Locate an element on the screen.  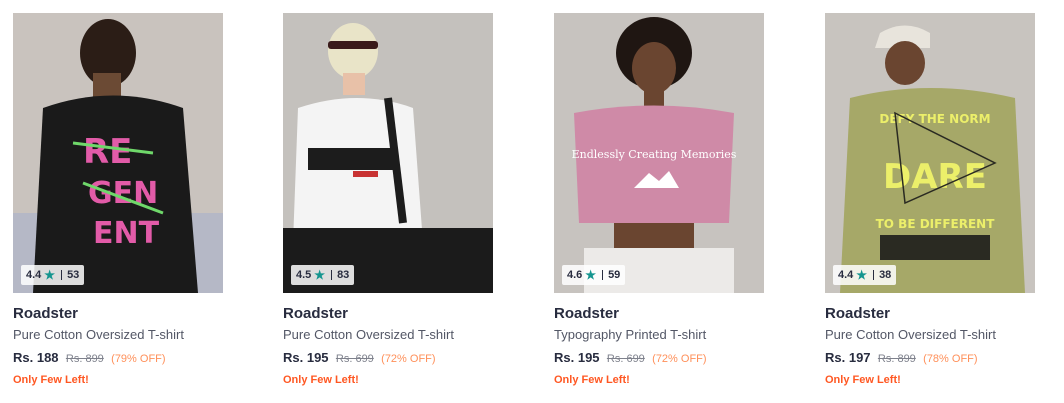
product-price: Rs. 197 is located at coordinates (848, 357).